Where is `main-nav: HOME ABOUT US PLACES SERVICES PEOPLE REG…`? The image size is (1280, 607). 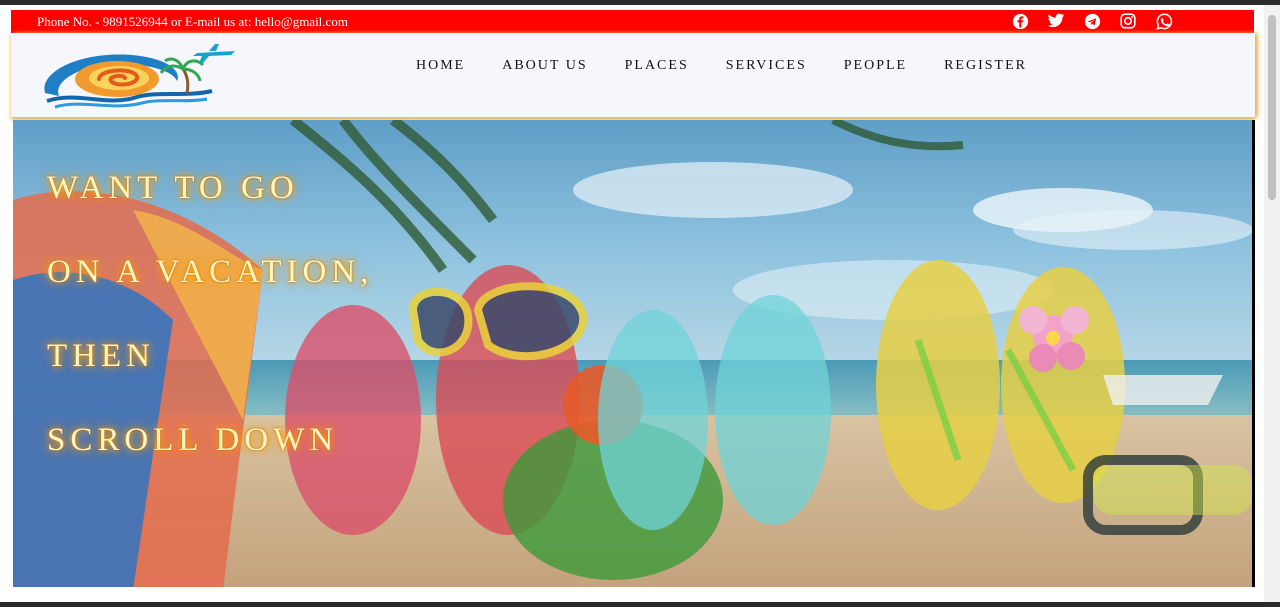
main-nav: HOME ABOUT US PLACES SERVICES PEOPLE REG… is located at coordinates (740, 66).